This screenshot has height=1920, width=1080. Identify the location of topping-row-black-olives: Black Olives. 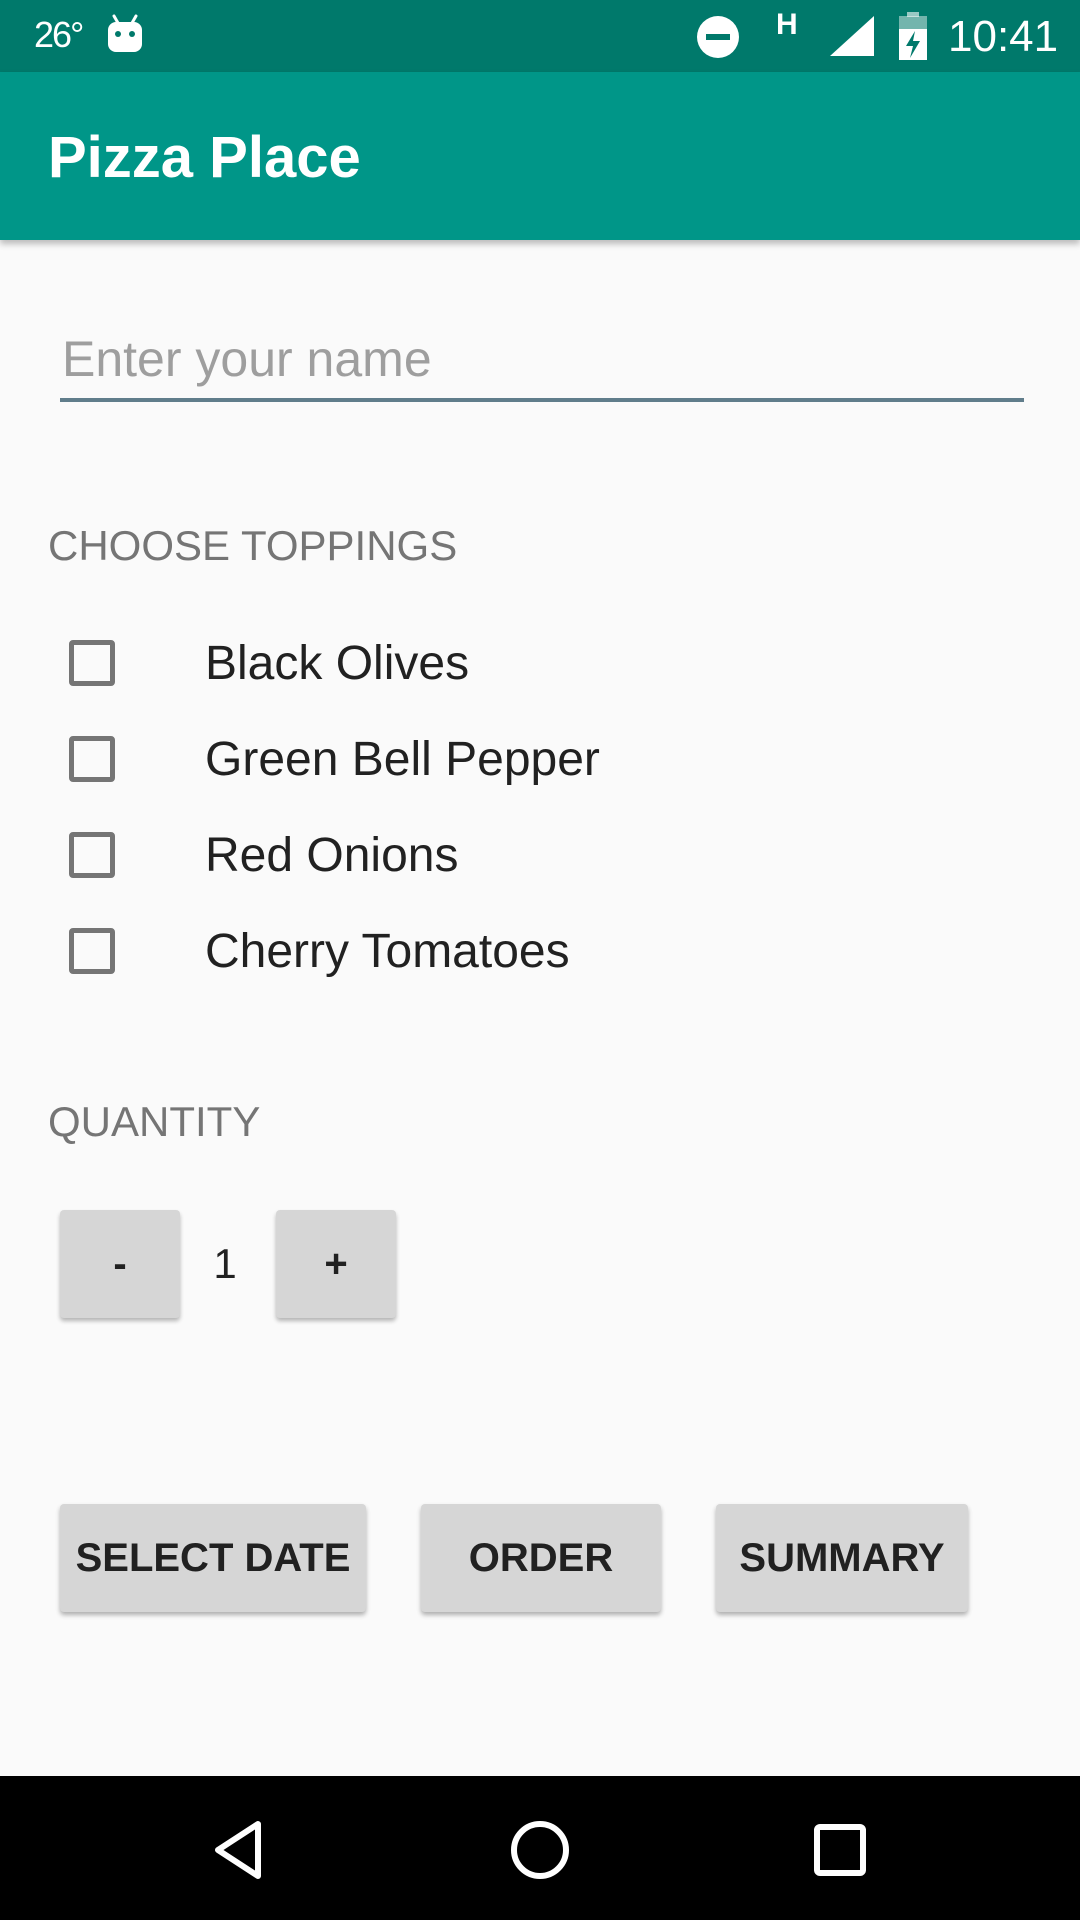
(410, 664).